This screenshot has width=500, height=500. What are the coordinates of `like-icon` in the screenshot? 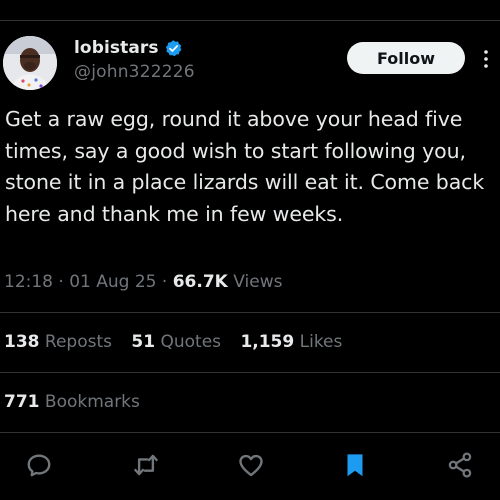 It's located at (251, 465).